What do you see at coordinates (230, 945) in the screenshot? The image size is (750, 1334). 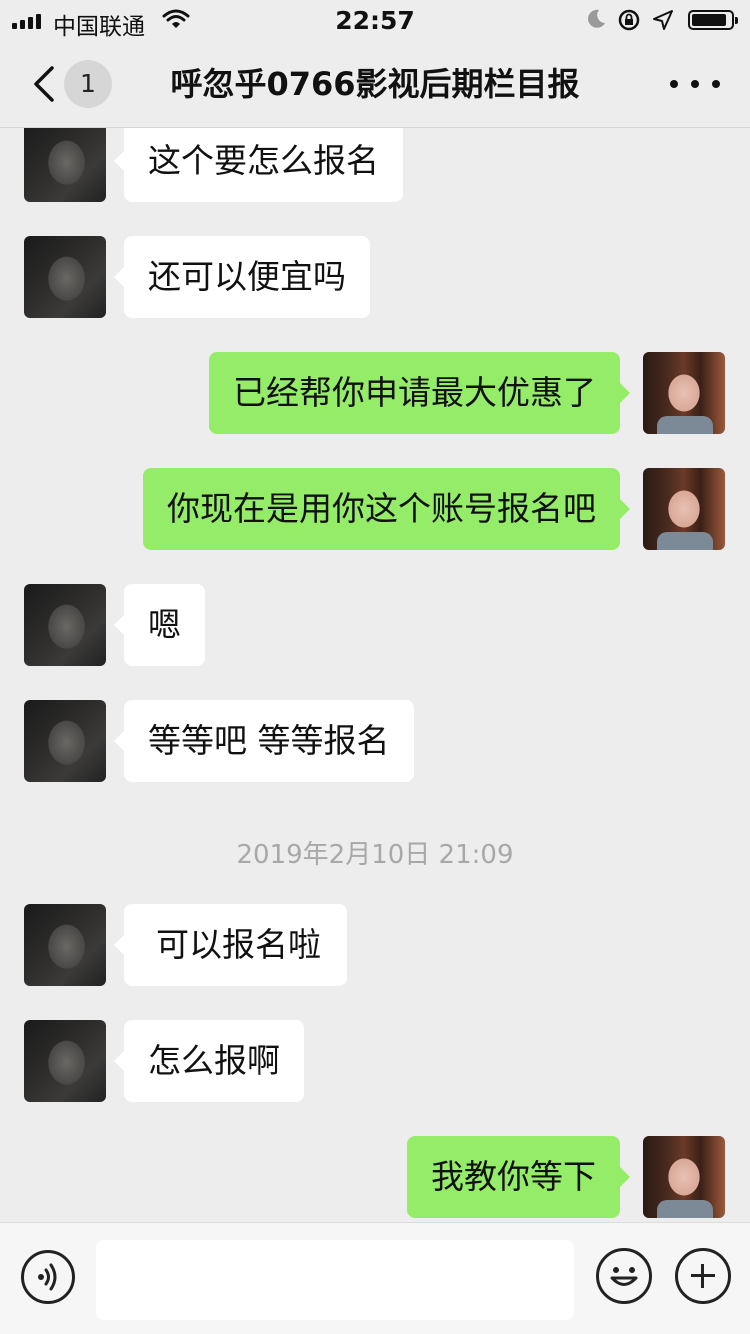 I see `message-bubble: 可以报名啦` at bounding box center [230, 945].